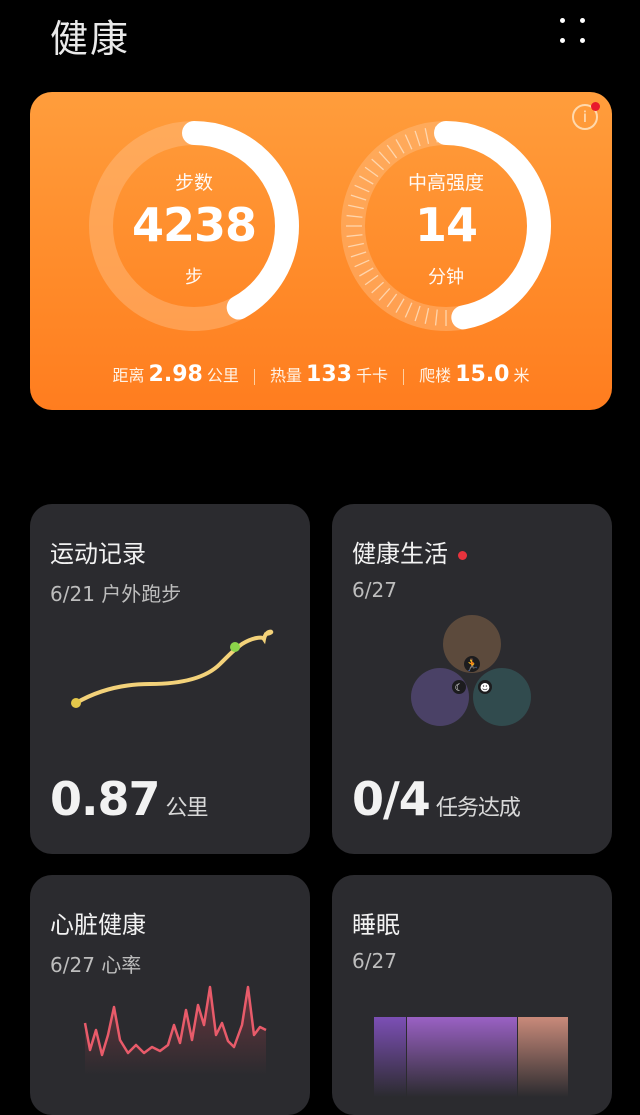 The height and width of the screenshot is (1115, 640). I want to click on sleep-card: 睡眠 6/27, so click(472, 995).